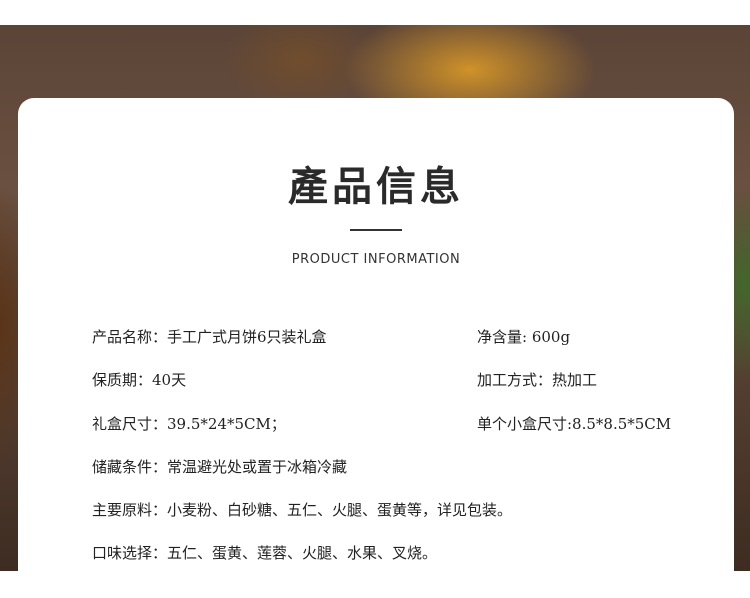 The width and height of the screenshot is (750, 598). Describe the element at coordinates (139, 380) in the screenshot. I see `shelf-life-text: 保质期：40天` at that location.